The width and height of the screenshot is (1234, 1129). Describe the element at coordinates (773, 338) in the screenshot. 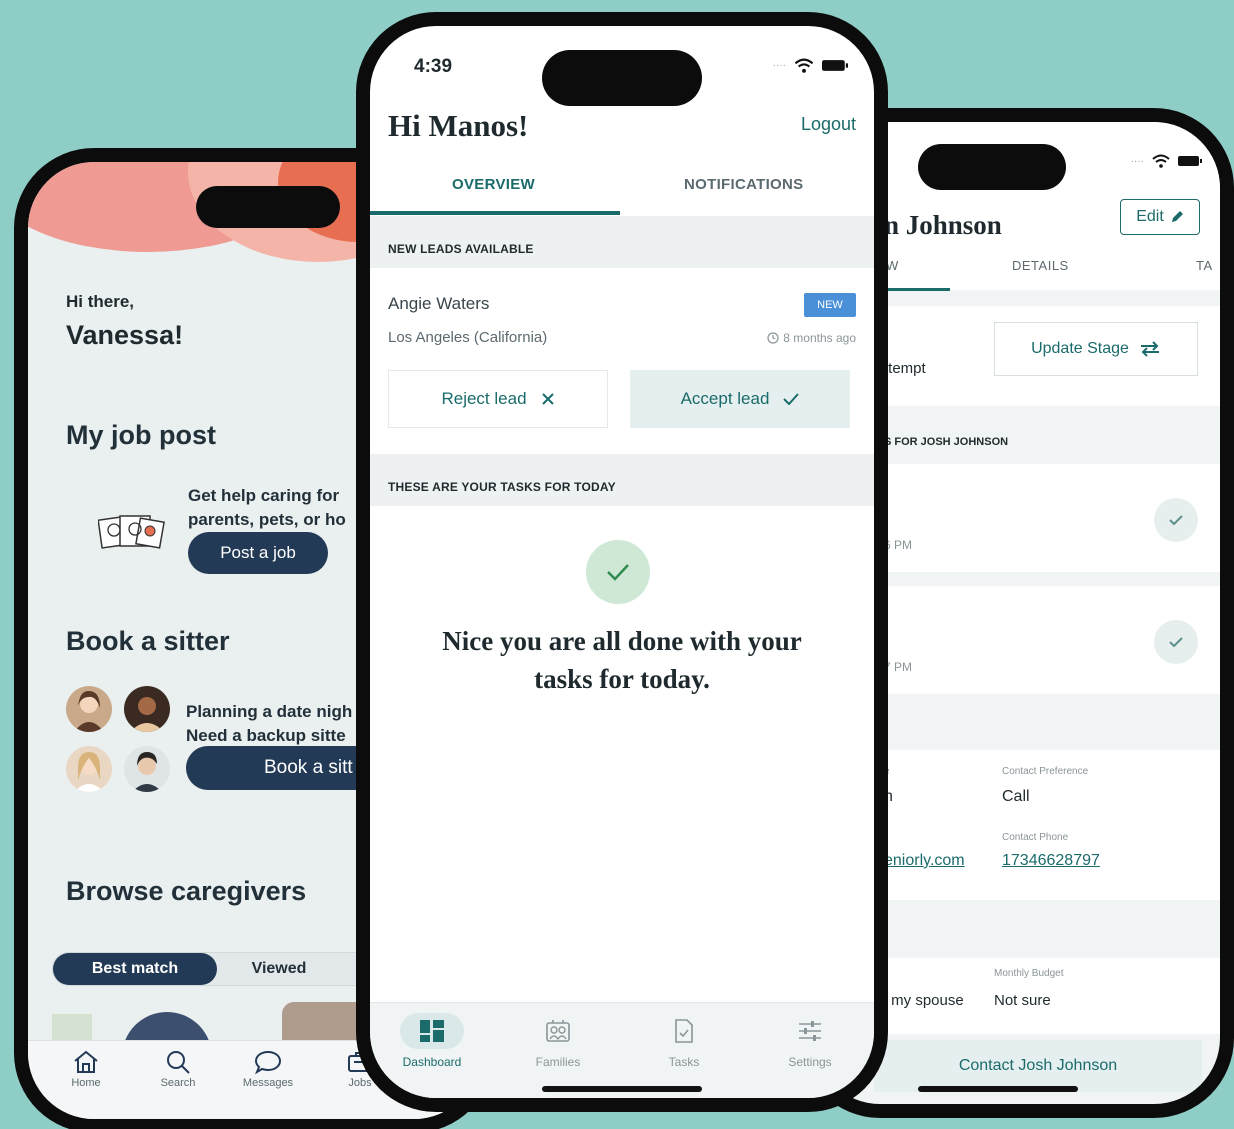

I see `clock-icon` at that location.